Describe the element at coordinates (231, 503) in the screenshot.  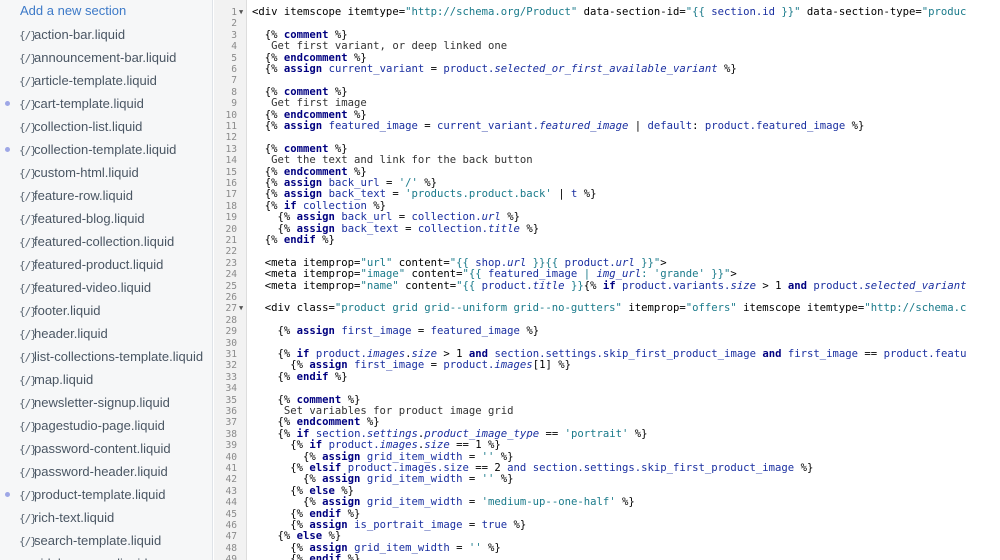
I see `line-number: 44` at that location.